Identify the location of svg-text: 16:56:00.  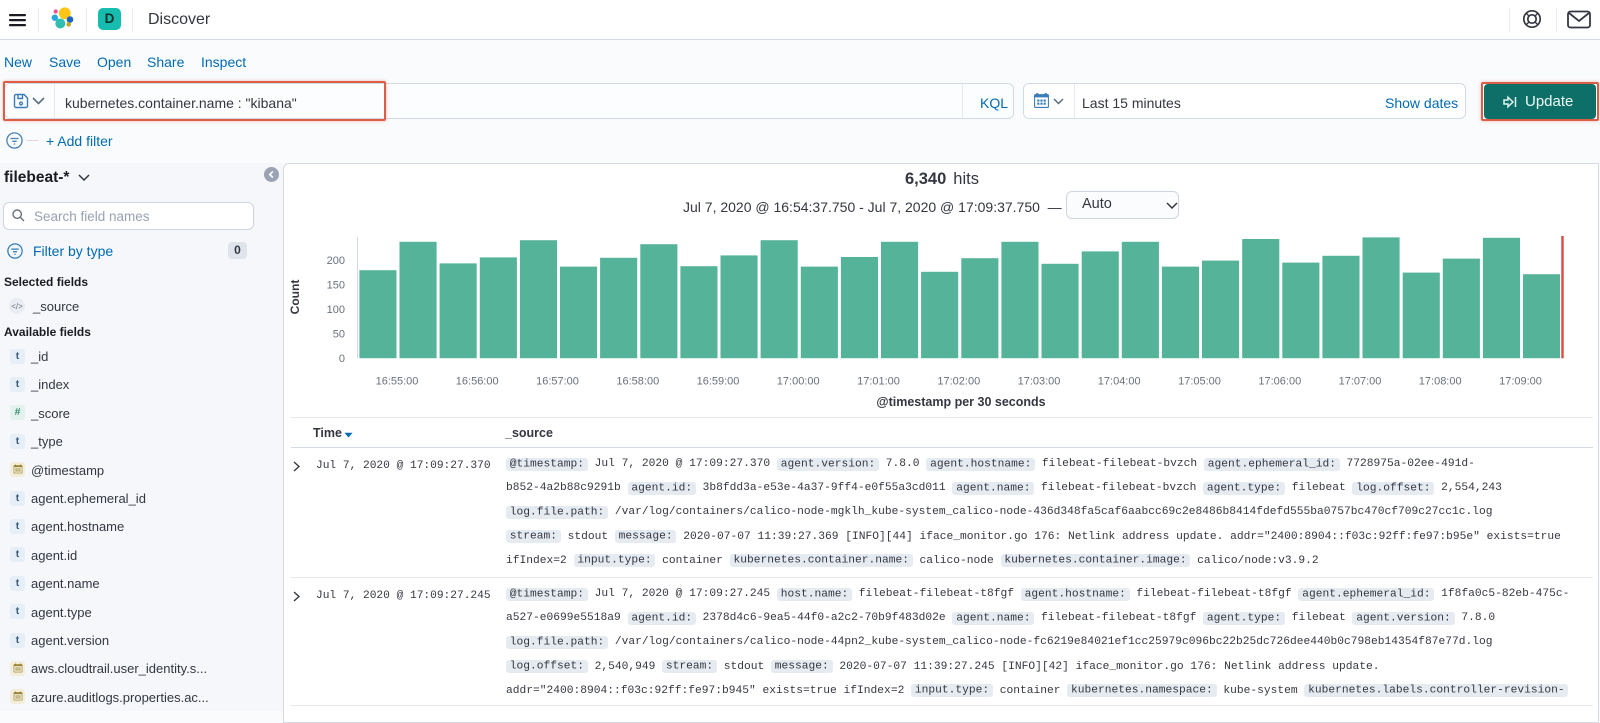
(477, 382).